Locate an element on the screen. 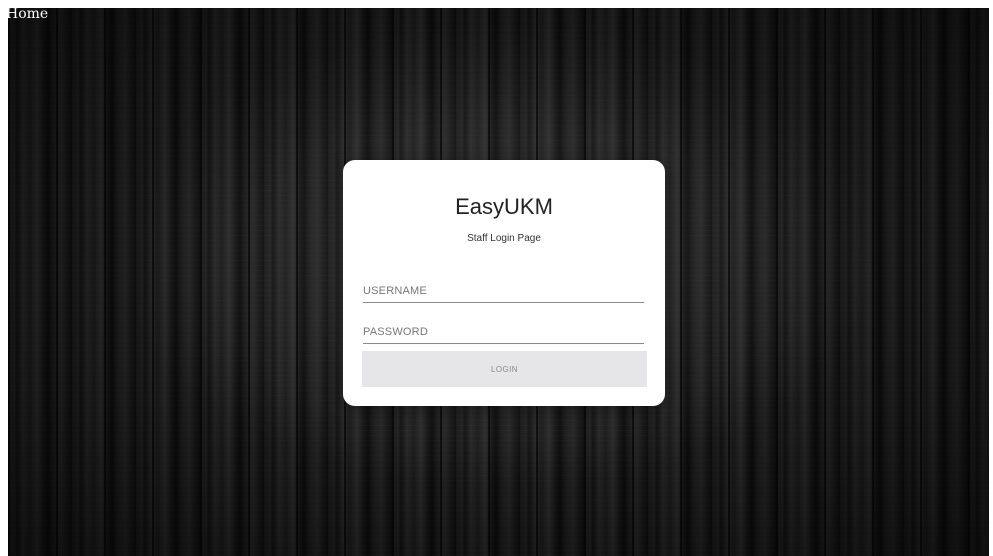 The image size is (993, 556). app-title: EasyUKM is located at coordinates (504, 206).